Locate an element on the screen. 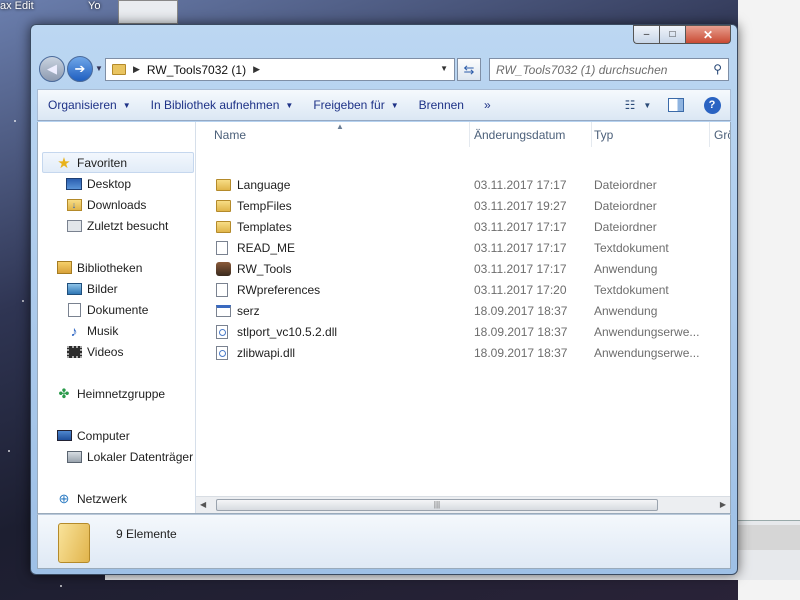  burn-label: Brennen is located at coordinates (441, 105).